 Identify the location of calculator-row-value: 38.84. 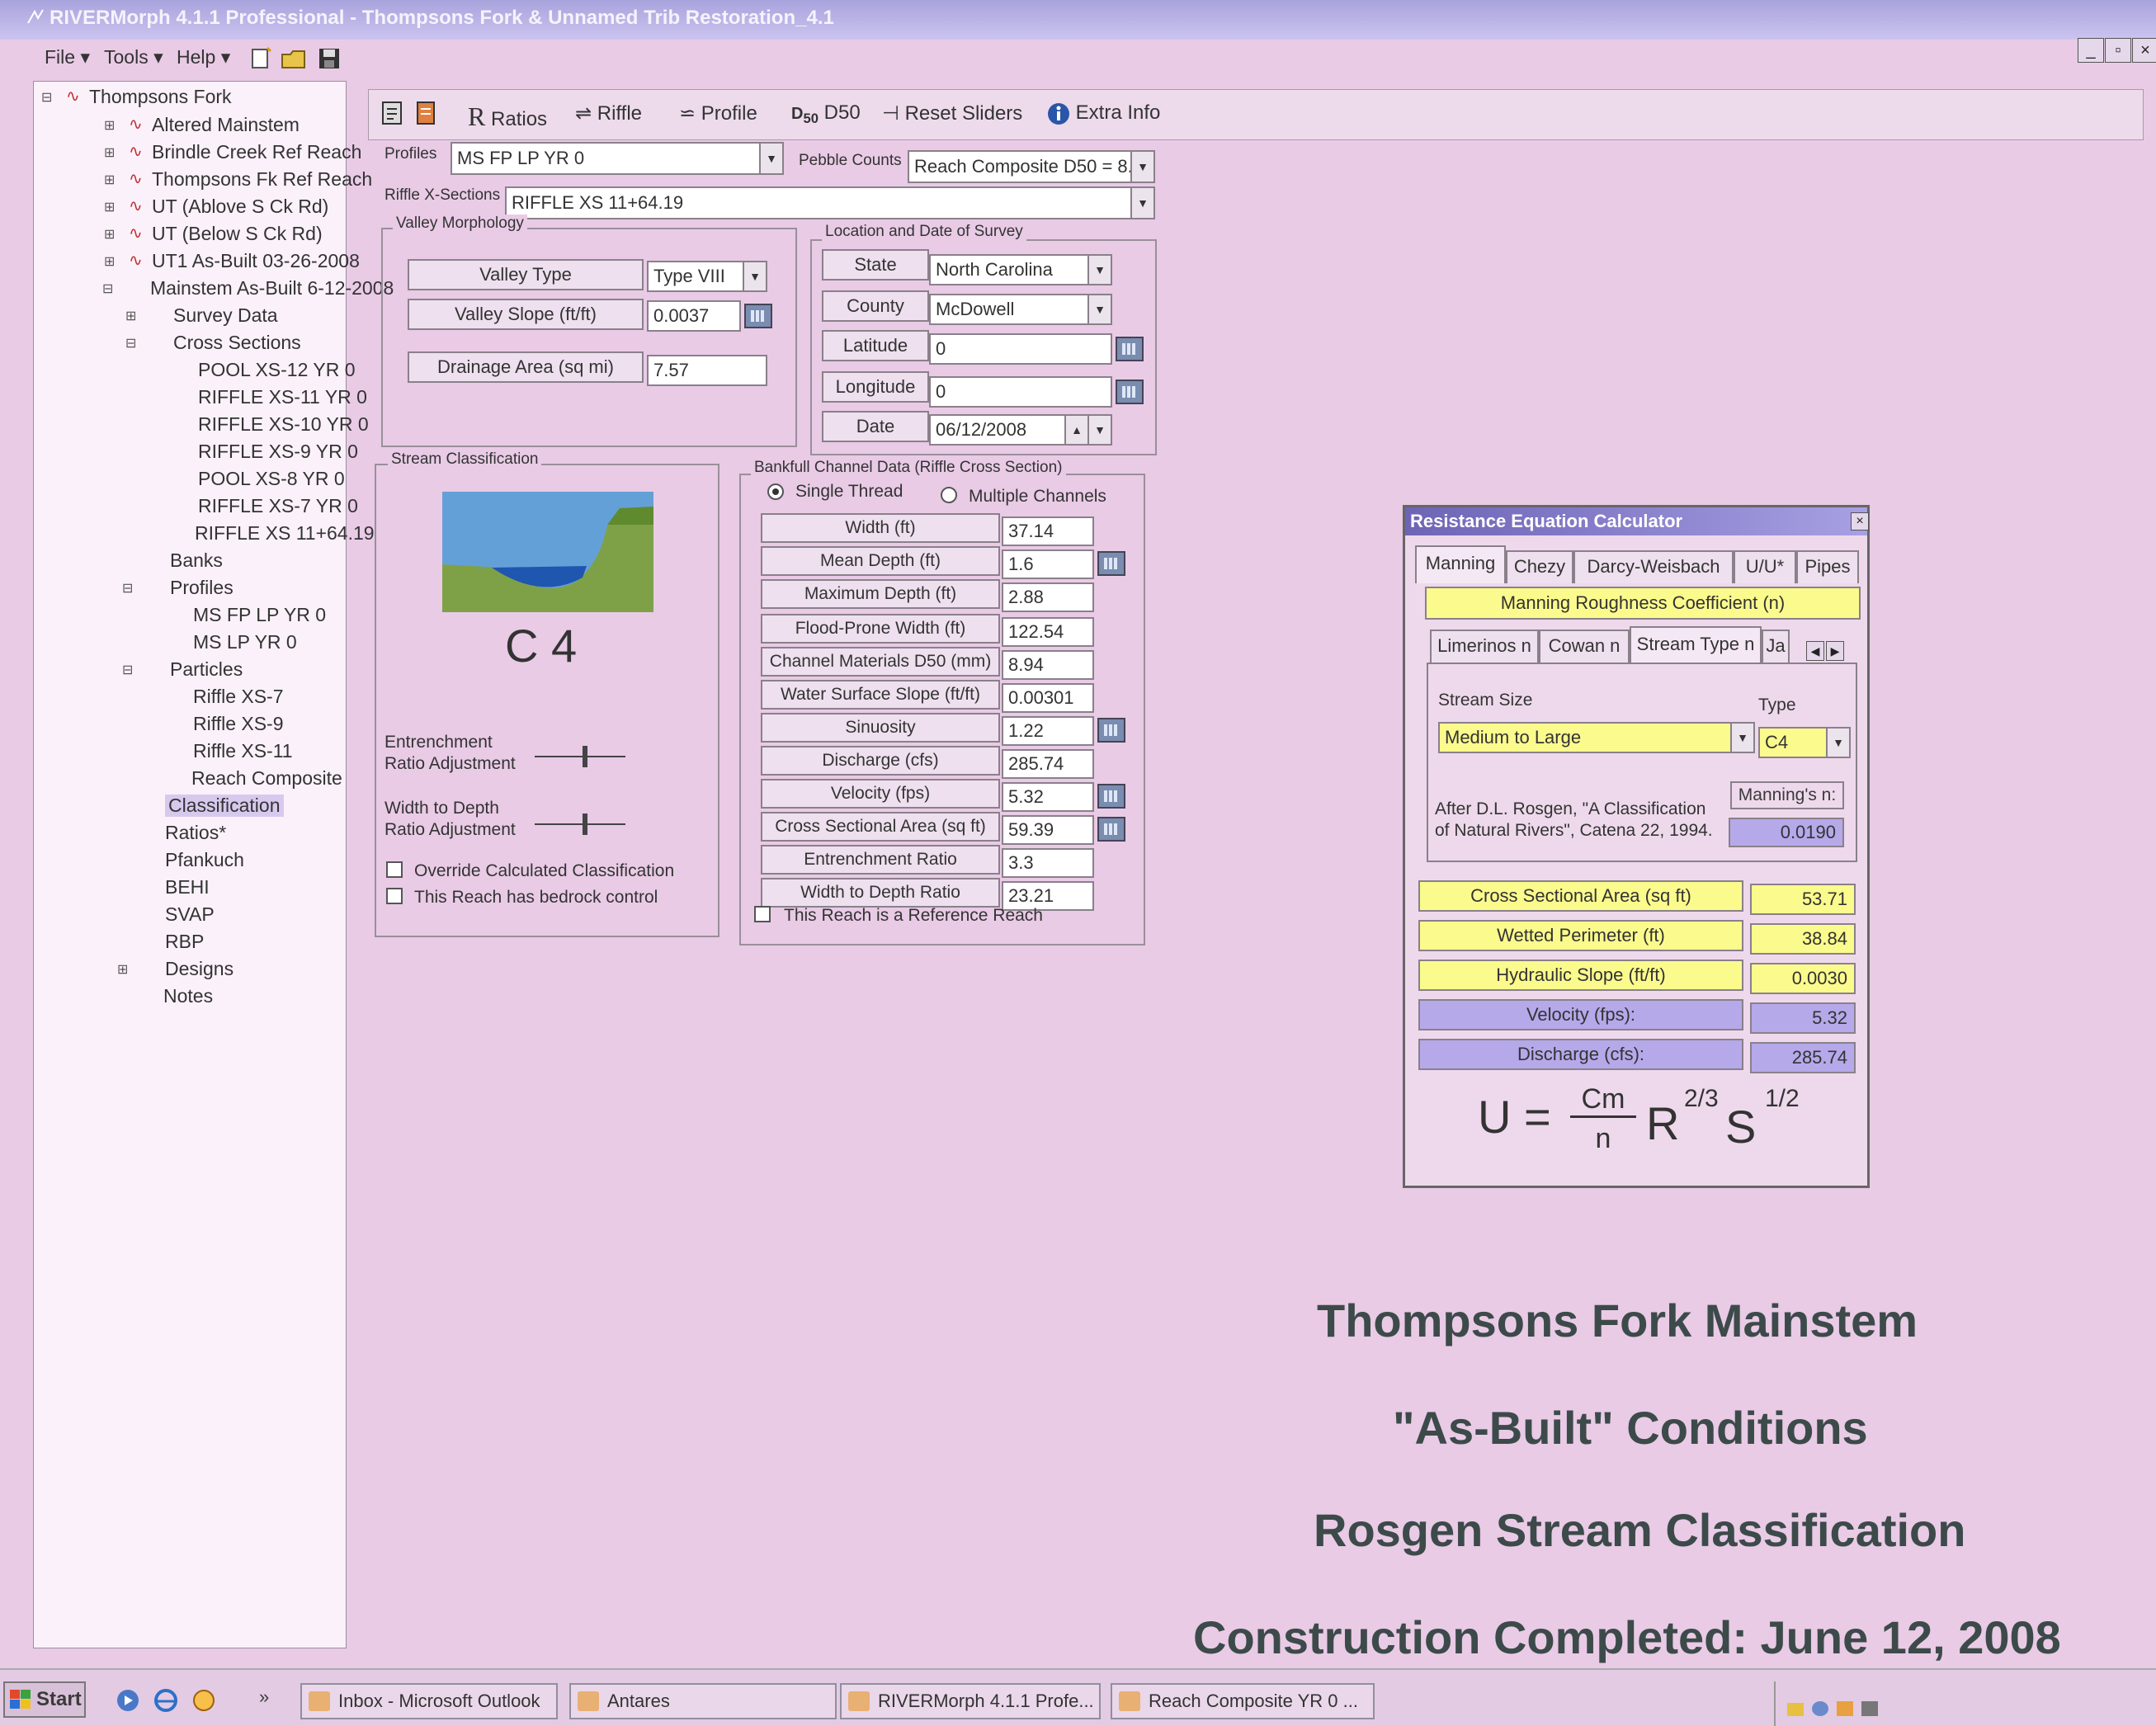
(1803, 939).